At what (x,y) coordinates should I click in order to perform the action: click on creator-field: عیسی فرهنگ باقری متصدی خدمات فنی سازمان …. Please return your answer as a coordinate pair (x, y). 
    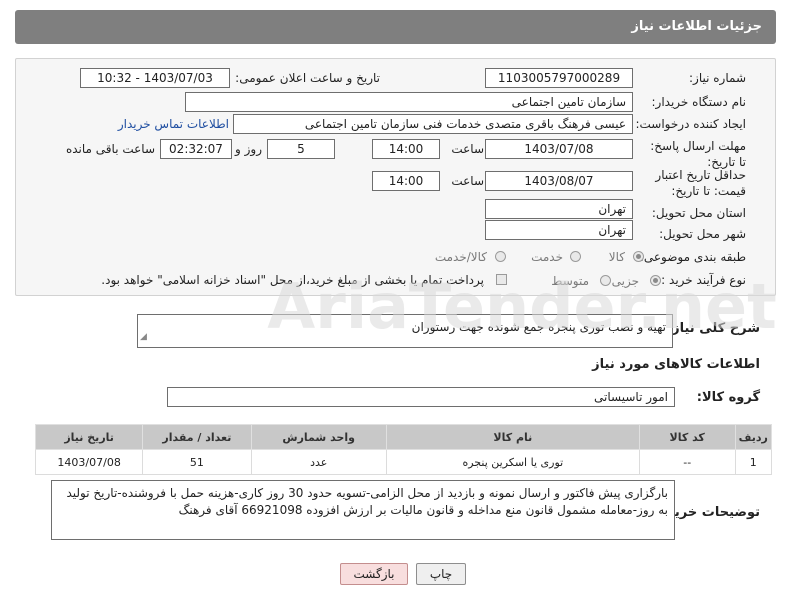
    Looking at the image, I should click on (433, 124).